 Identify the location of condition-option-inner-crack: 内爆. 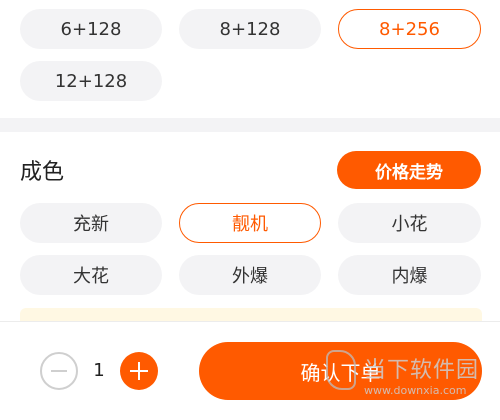
(409, 275).